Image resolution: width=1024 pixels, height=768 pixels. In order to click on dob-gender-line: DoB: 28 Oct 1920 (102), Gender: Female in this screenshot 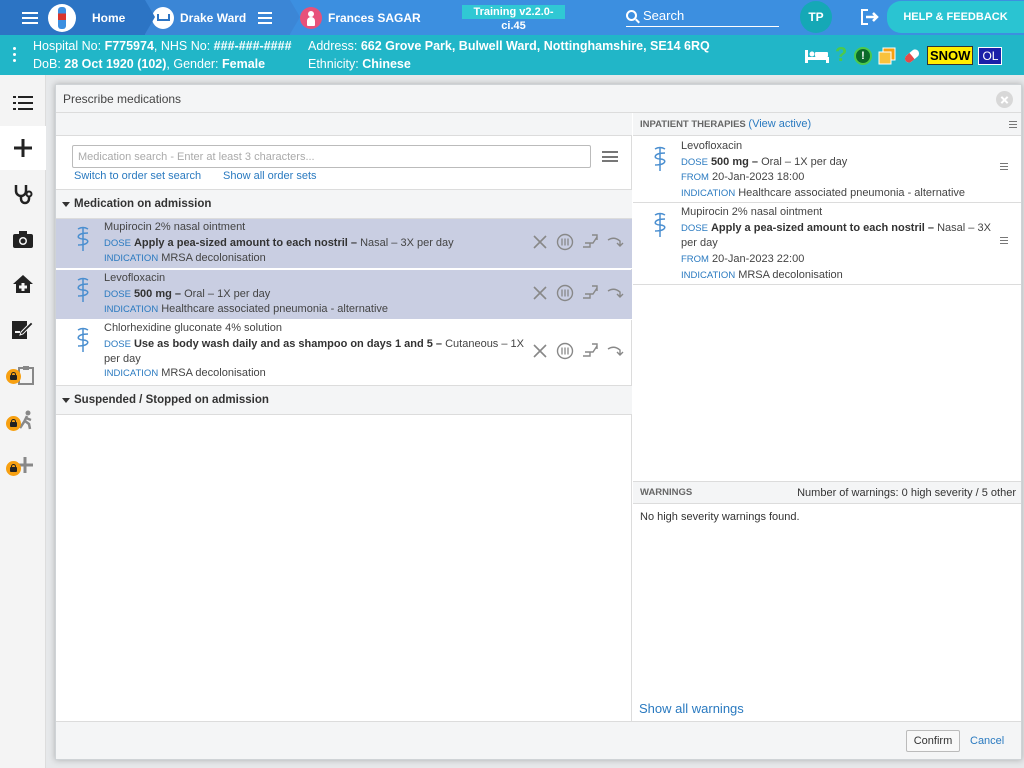, I will do `click(149, 64)`.